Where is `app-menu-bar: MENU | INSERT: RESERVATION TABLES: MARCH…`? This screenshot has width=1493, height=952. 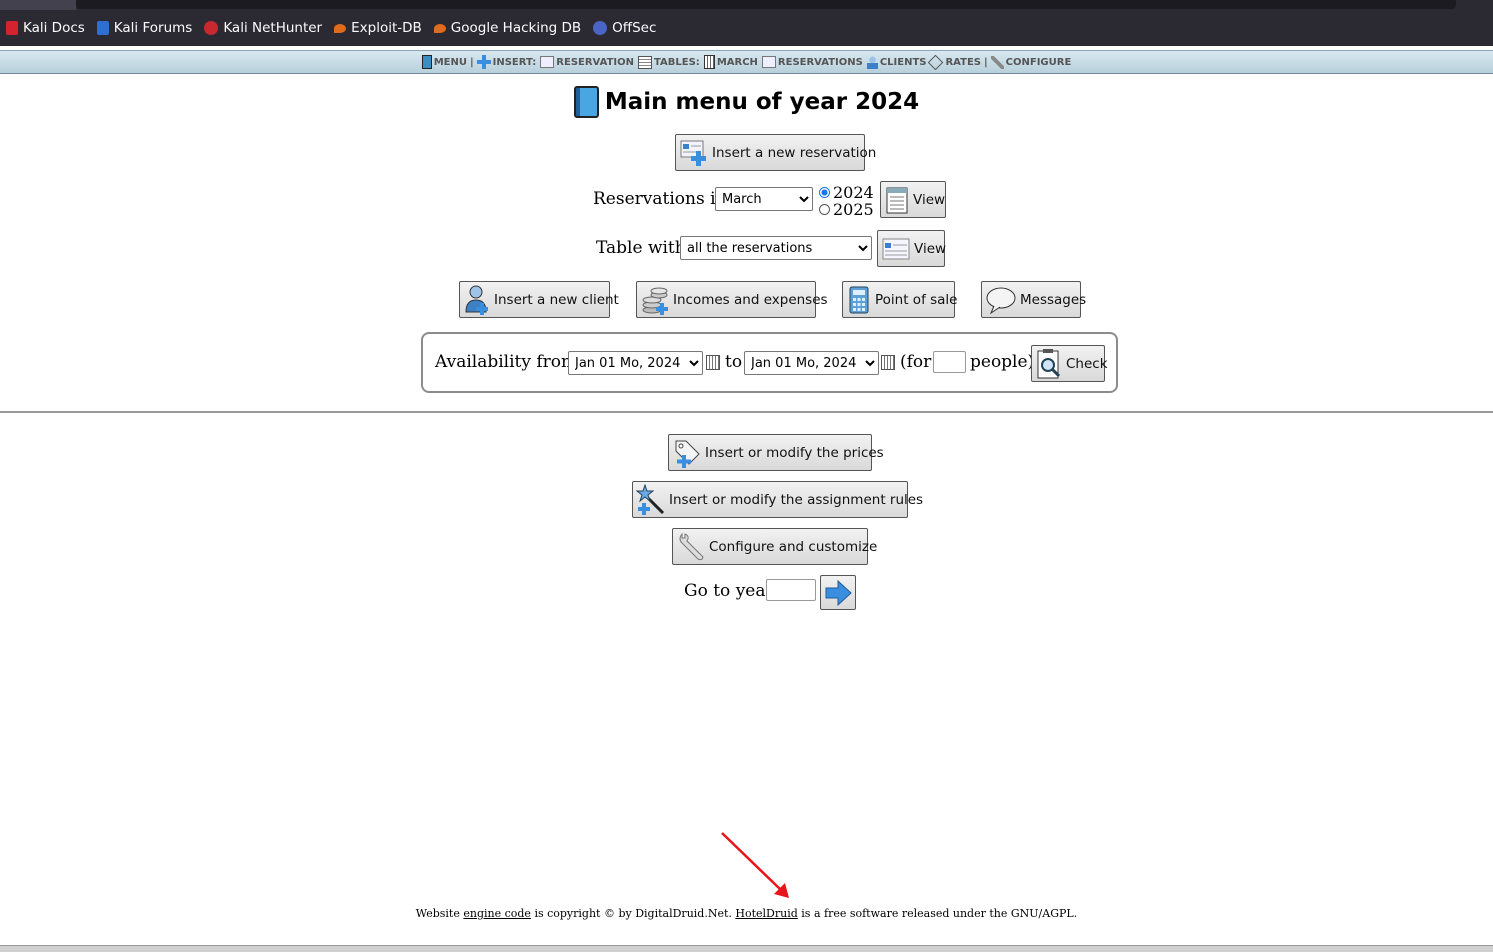 app-menu-bar: MENU | INSERT: RESERVATION TABLES: MARCH… is located at coordinates (746, 62).